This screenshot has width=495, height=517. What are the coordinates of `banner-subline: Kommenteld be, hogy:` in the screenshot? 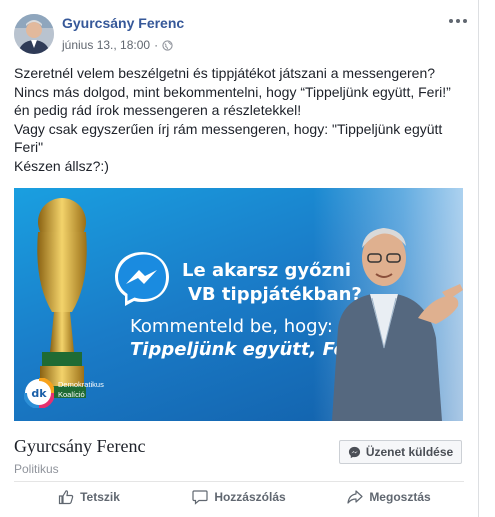 It's located at (231, 326).